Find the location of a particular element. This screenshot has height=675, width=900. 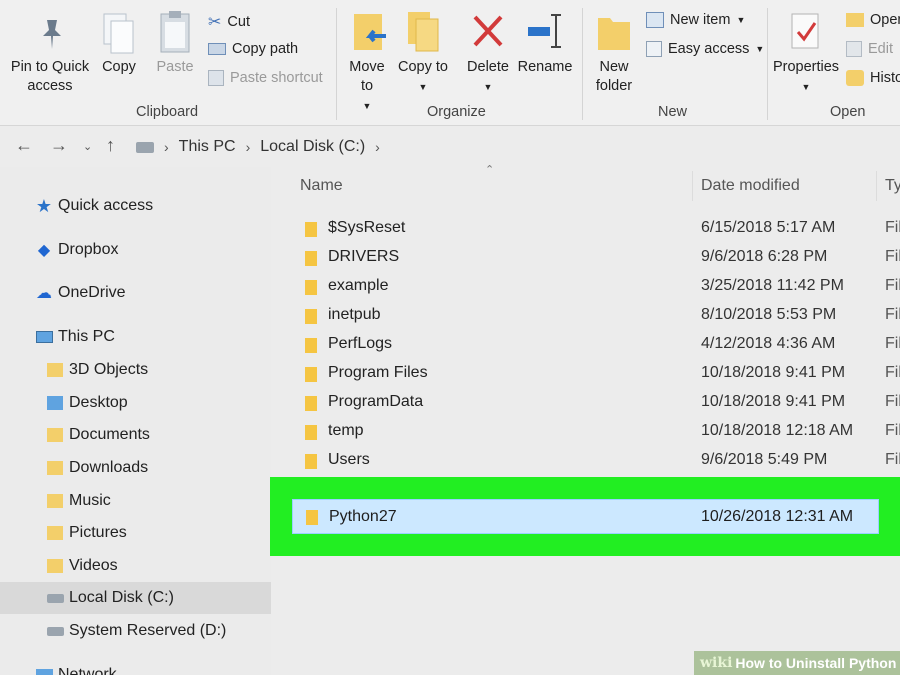

edit-button: Edit is located at coordinates (869, 49).